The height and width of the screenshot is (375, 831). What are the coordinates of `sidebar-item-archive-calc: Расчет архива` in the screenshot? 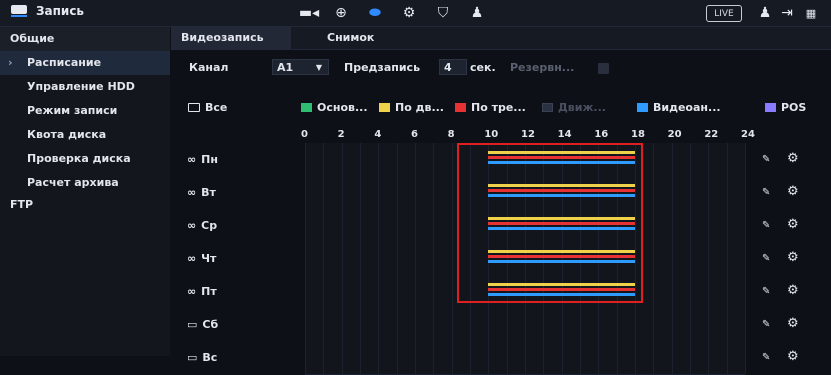 It's located at (85, 183).